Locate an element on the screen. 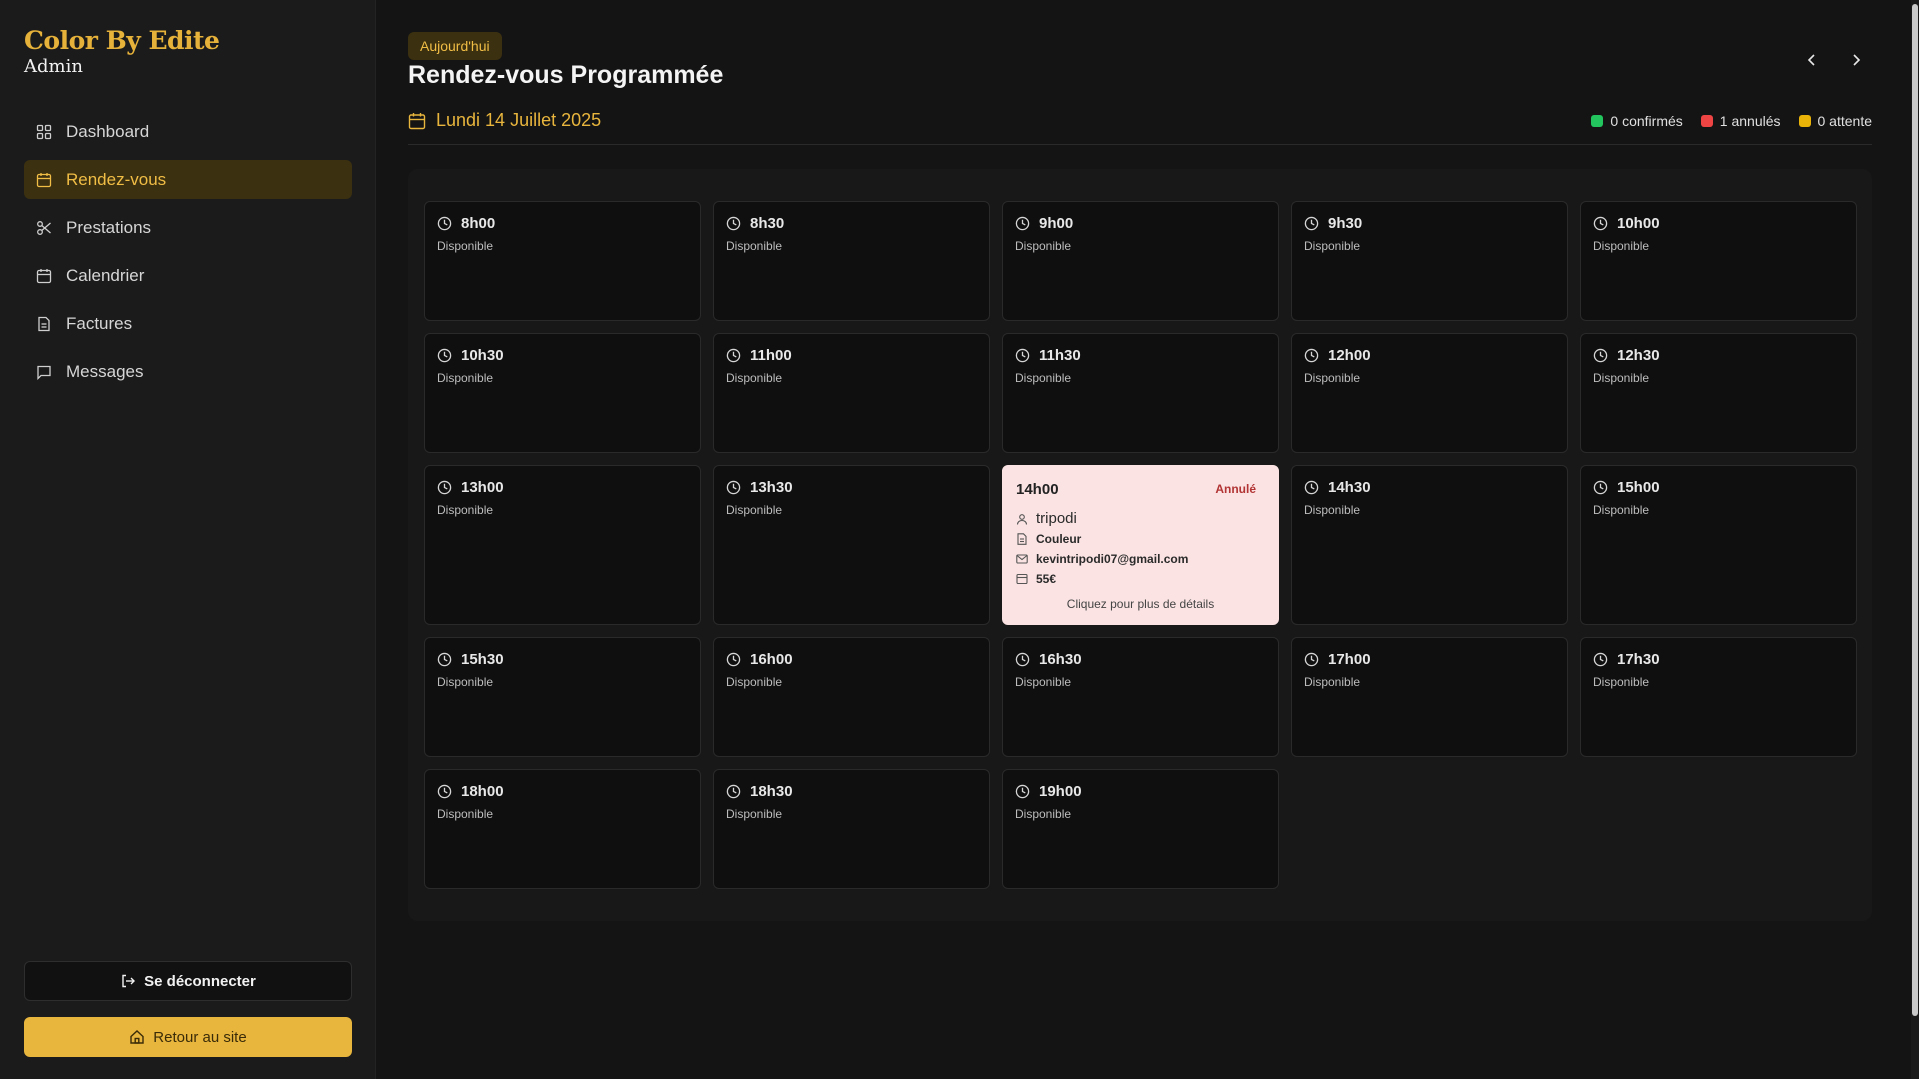 This screenshot has height=1079, width=1919. time-slot: 11h30 Disponible is located at coordinates (1140, 393).